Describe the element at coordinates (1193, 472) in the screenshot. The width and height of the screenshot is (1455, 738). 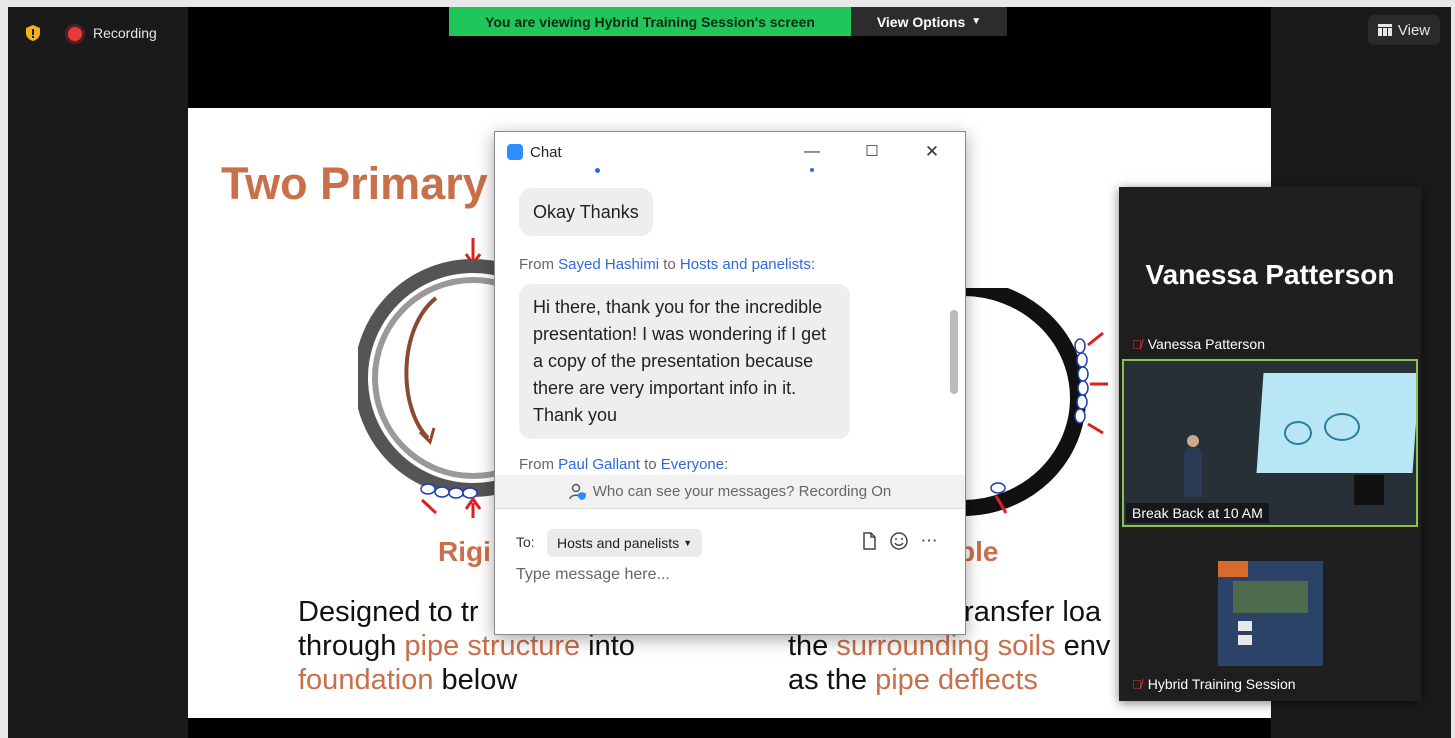
I see `presenter-body` at that location.